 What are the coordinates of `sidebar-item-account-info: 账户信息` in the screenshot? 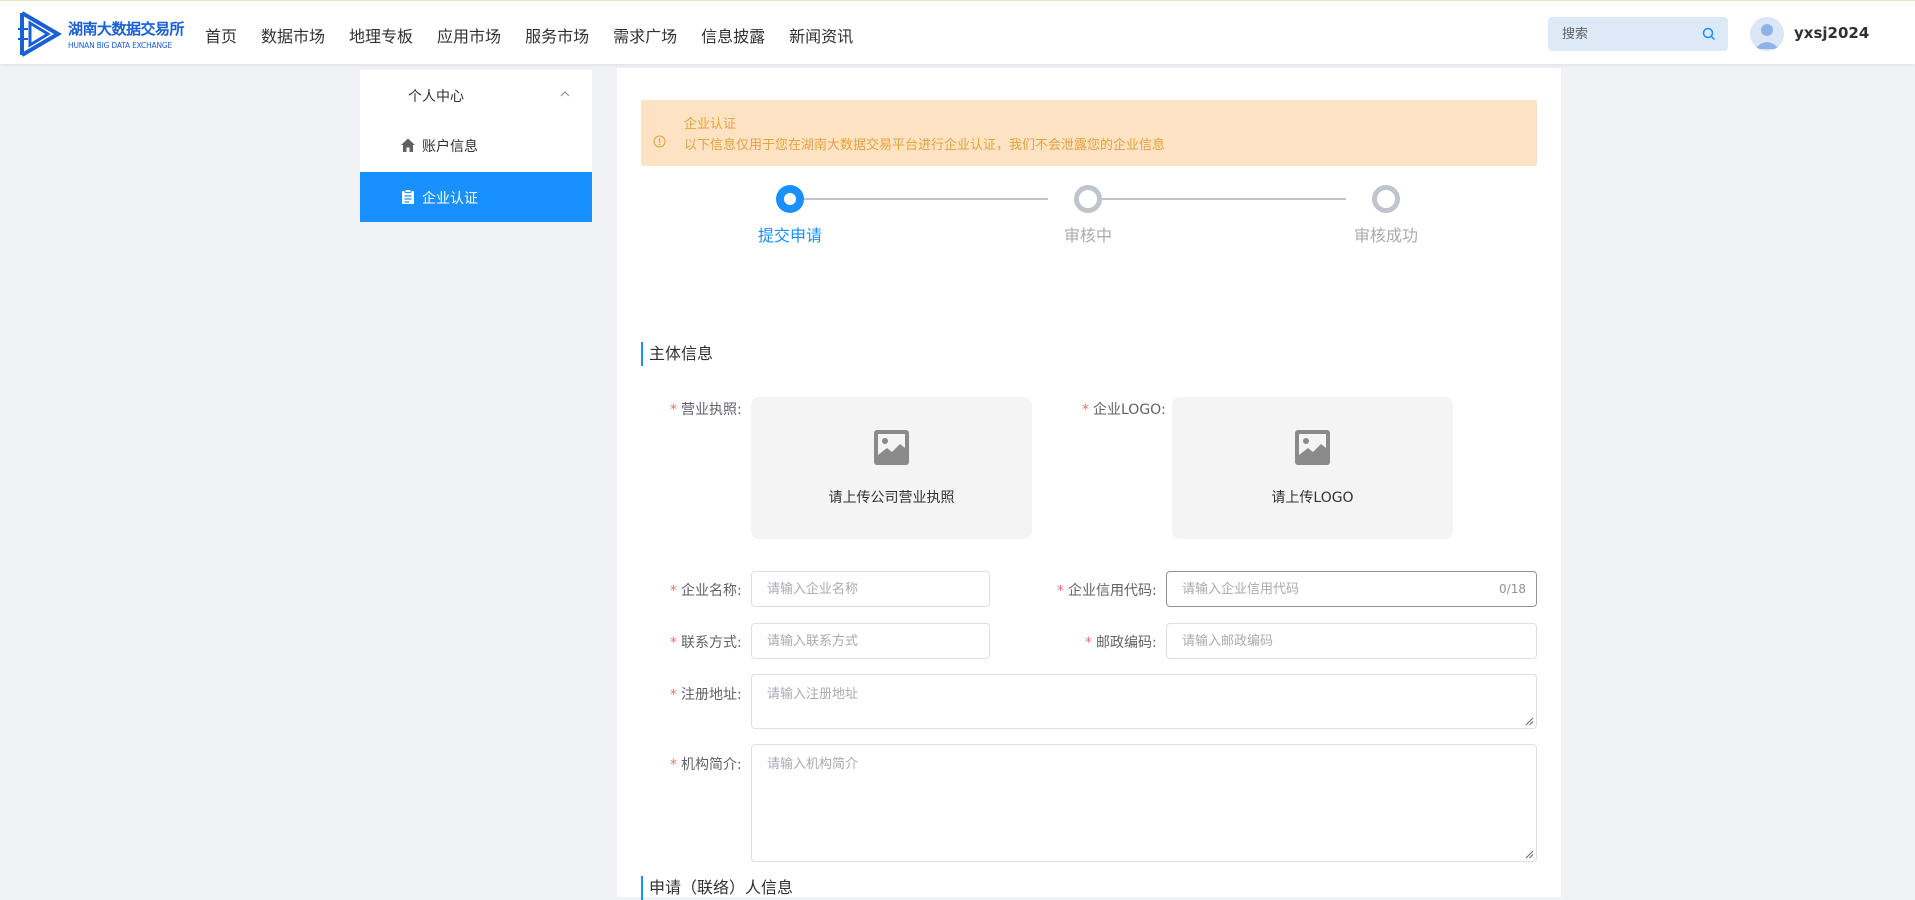 It's located at (476, 145).